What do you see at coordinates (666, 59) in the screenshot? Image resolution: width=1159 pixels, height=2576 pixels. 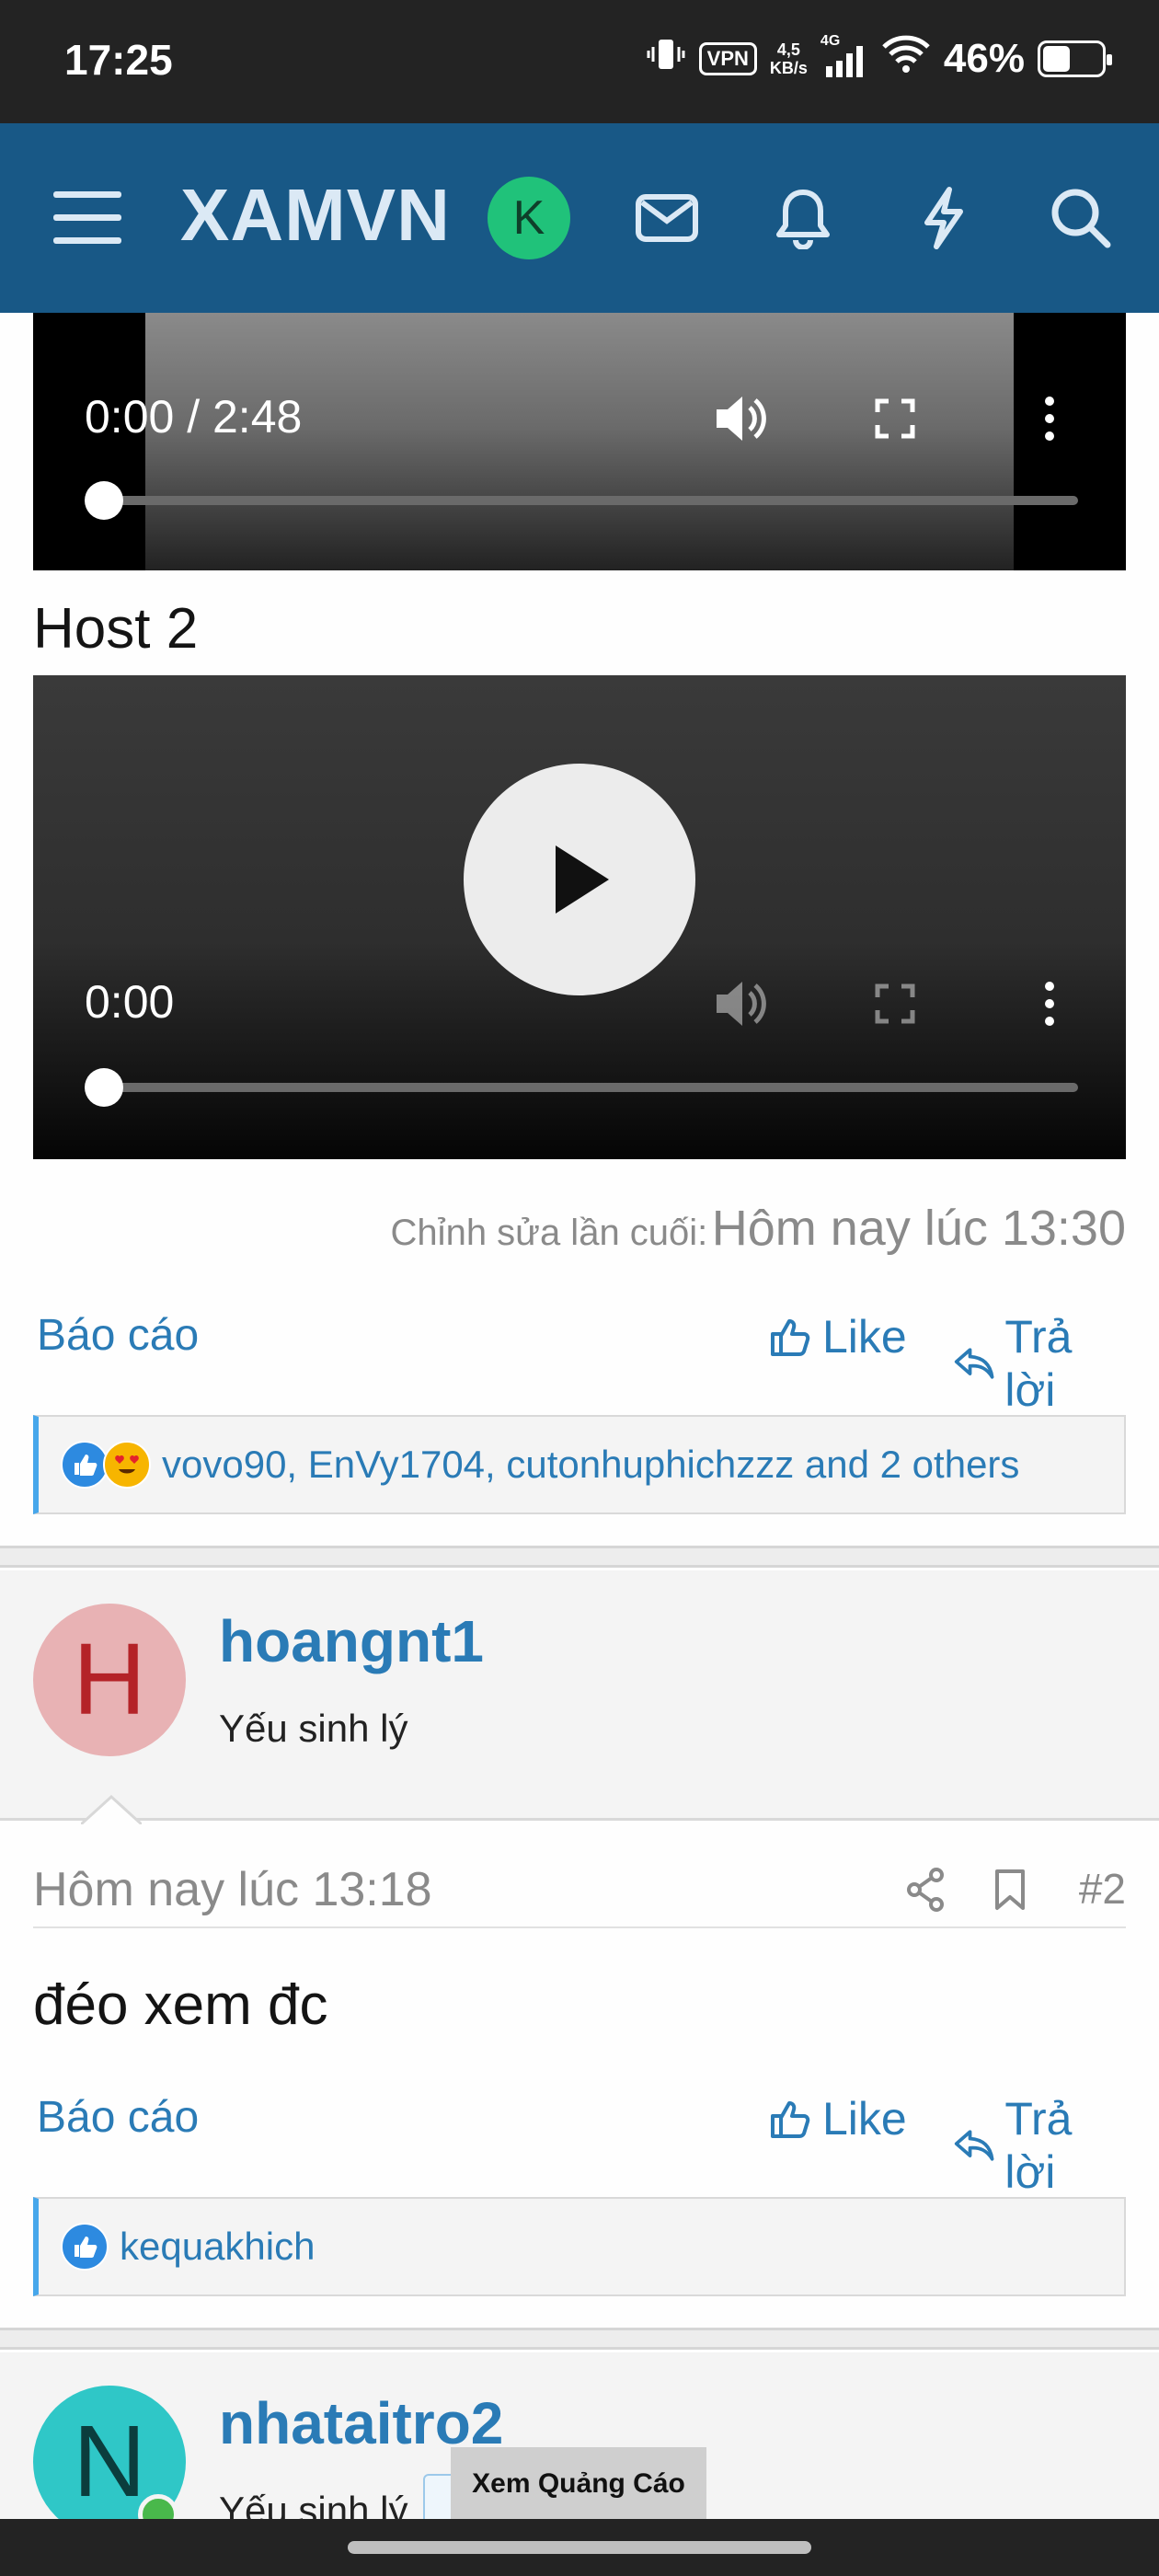 I see `vibrate-icon` at bounding box center [666, 59].